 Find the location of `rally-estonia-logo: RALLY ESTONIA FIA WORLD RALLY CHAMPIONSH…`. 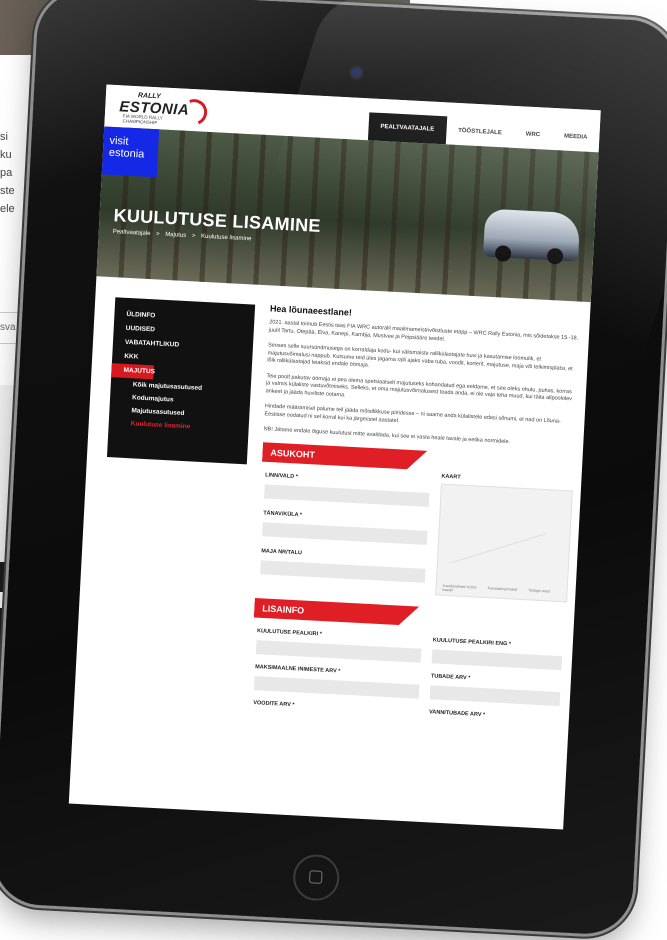

rally-estonia-logo: RALLY ESTONIA FIA WORLD RALLY CHAMPIONSH… is located at coordinates (165, 110).